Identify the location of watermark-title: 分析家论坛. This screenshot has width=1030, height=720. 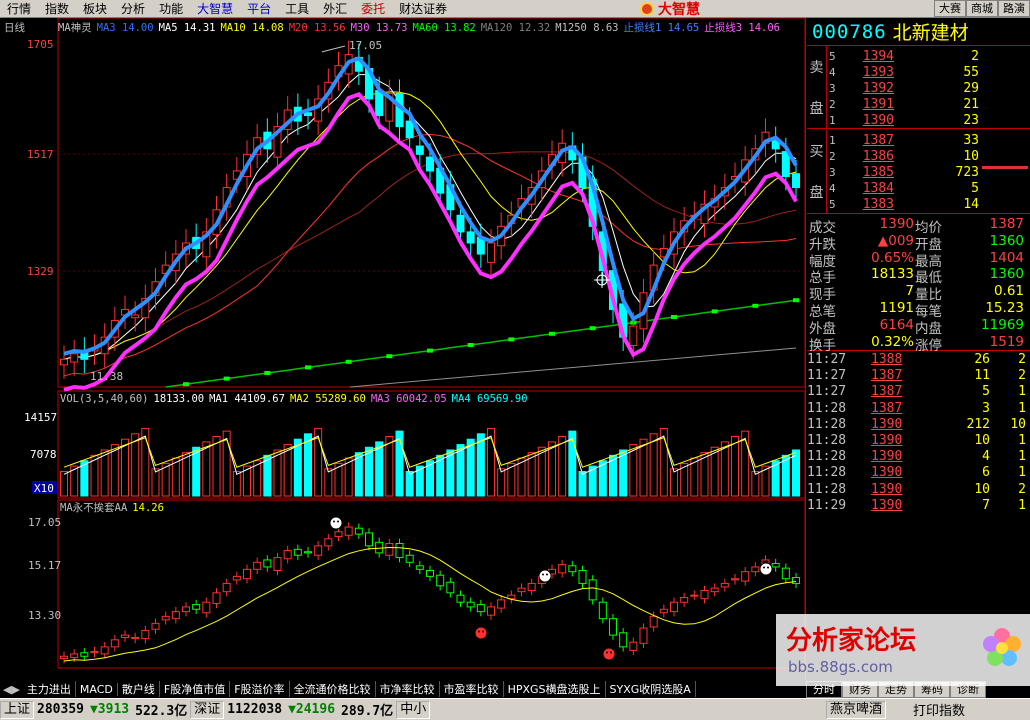
(851, 641).